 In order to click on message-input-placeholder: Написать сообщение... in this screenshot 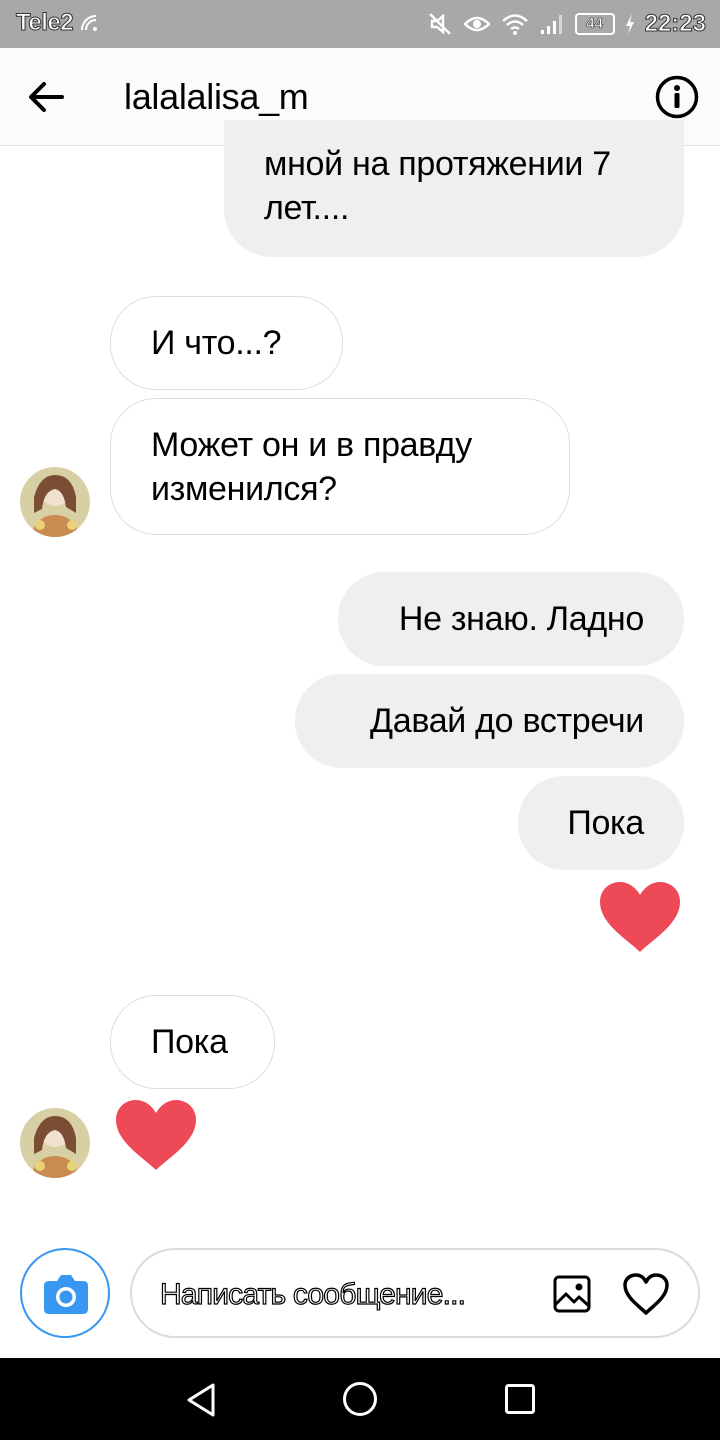, I will do `click(312, 1294)`.